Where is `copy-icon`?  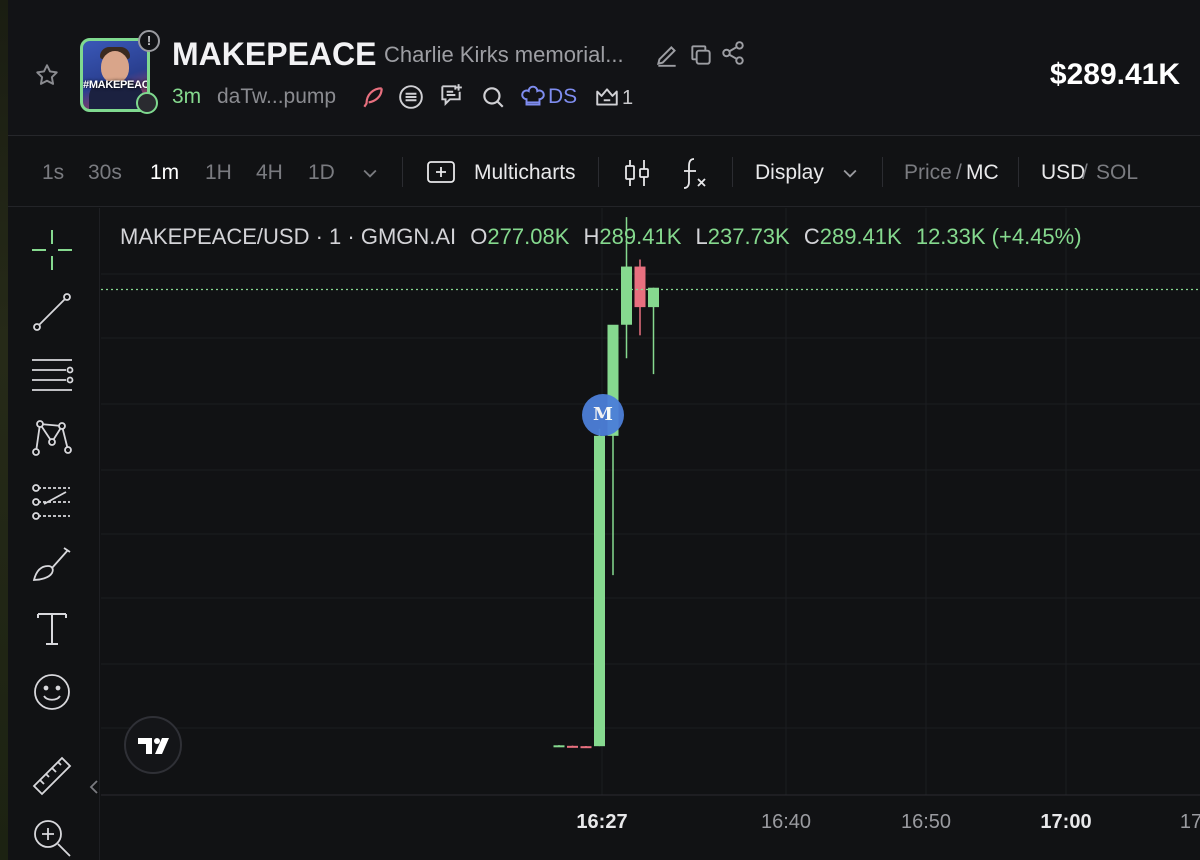
copy-icon is located at coordinates (701, 55).